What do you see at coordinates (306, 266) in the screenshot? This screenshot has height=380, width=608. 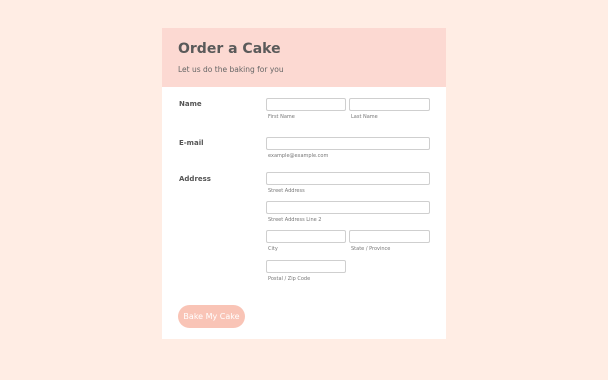 I see `postal-code-input` at bounding box center [306, 266].